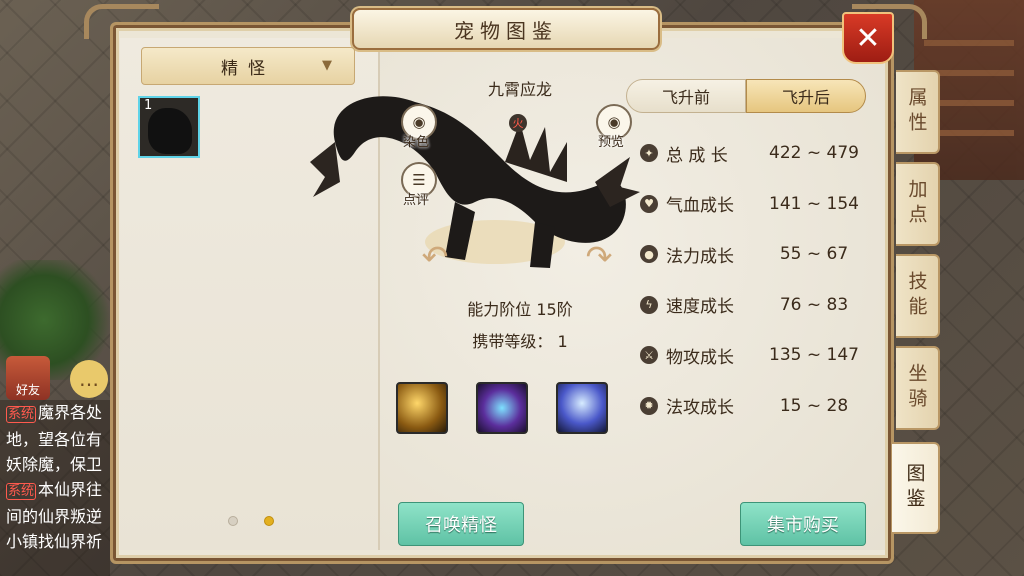 The height and width of the screenshot is (576, 1024). I want to click on pet-silhouette-icon, so click(170, 131).